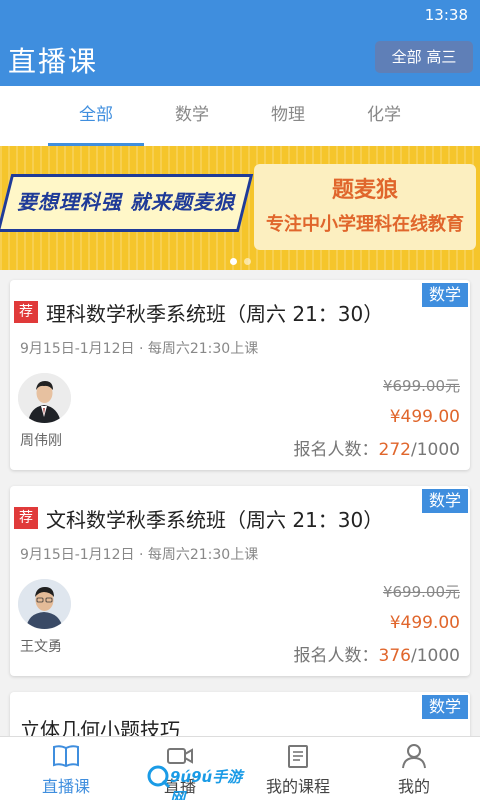 This screenshot has height=800, width=480. What do you see at coordinates (240, 58) in the screenshot?
I see `app-bar: 直播课 全部 高三` at bounding box center [240, 58].